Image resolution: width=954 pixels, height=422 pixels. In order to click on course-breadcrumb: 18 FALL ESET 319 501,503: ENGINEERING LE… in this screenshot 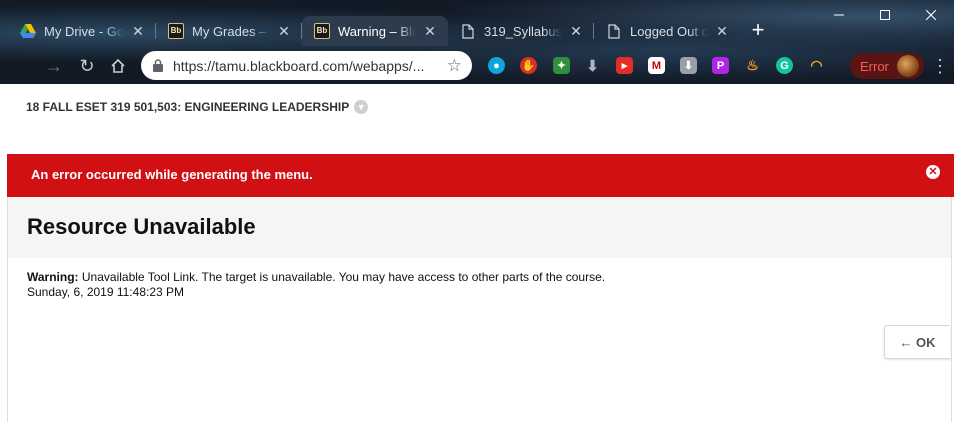, I will do `click(197, 107)`.